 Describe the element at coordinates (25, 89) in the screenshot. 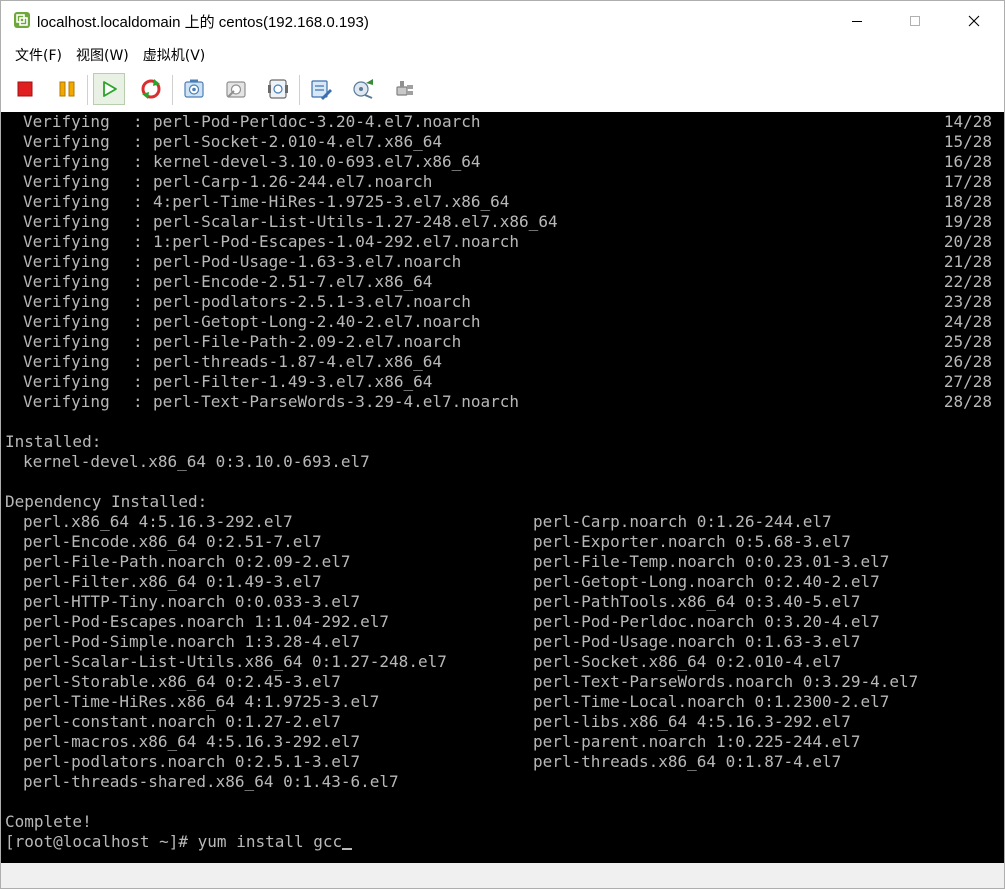

I see `power-off-button` at that location.